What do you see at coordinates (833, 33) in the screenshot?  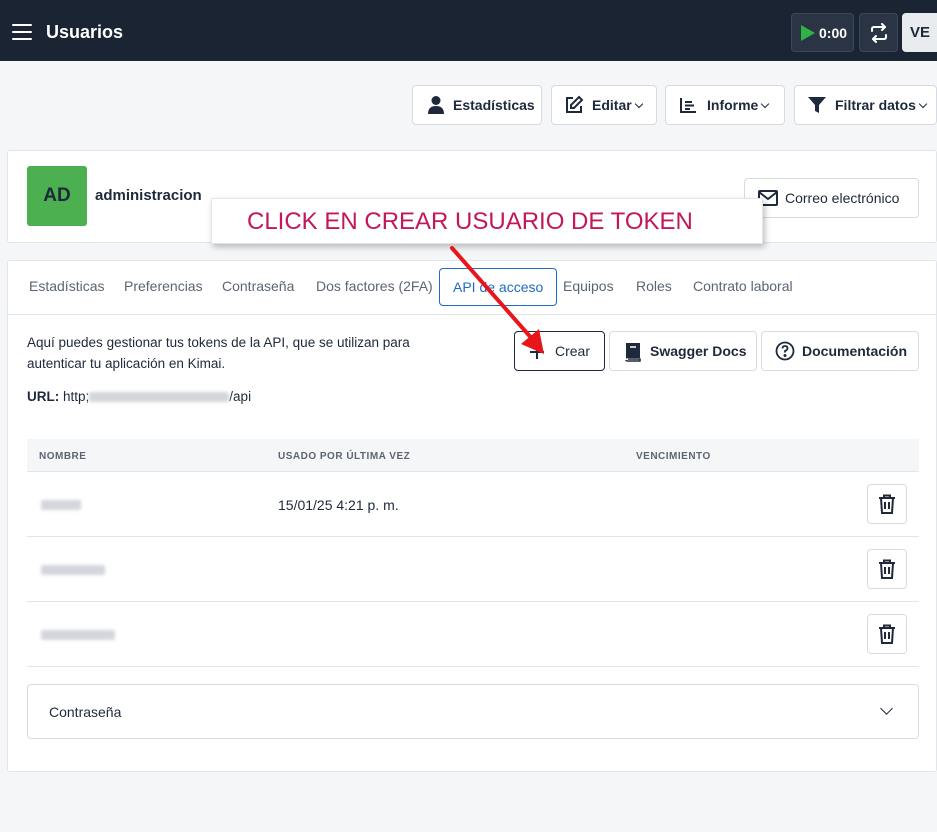 I see `timer-value: 0:00` at bounding box center [833, 33].